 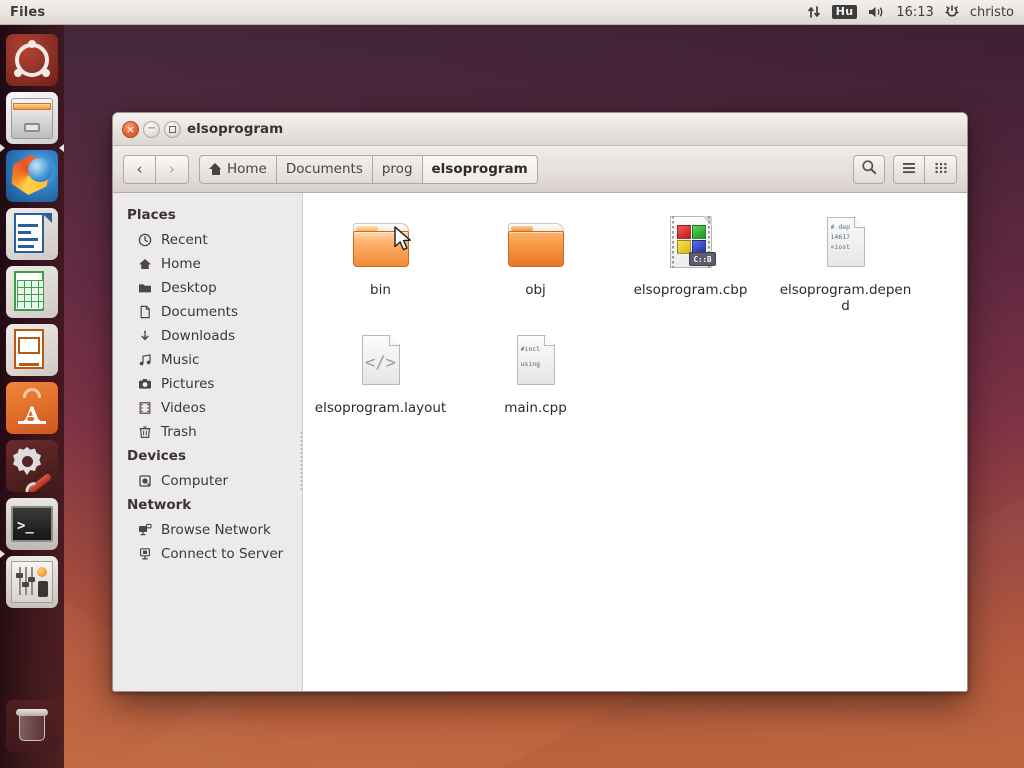 What do you see at coordinates (184, 240) in the screenshot?
I see `sidebar-item-label: Recent` at bounding box center [184, 240].